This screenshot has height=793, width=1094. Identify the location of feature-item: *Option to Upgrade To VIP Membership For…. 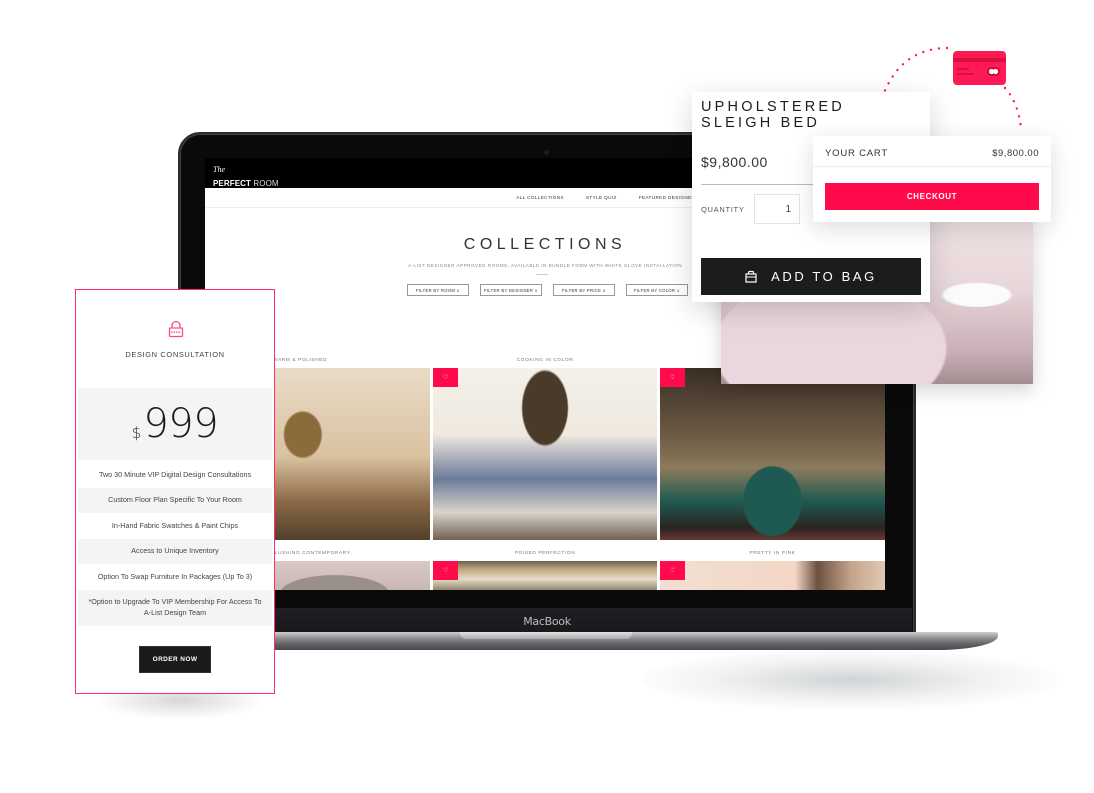
(175, 607).